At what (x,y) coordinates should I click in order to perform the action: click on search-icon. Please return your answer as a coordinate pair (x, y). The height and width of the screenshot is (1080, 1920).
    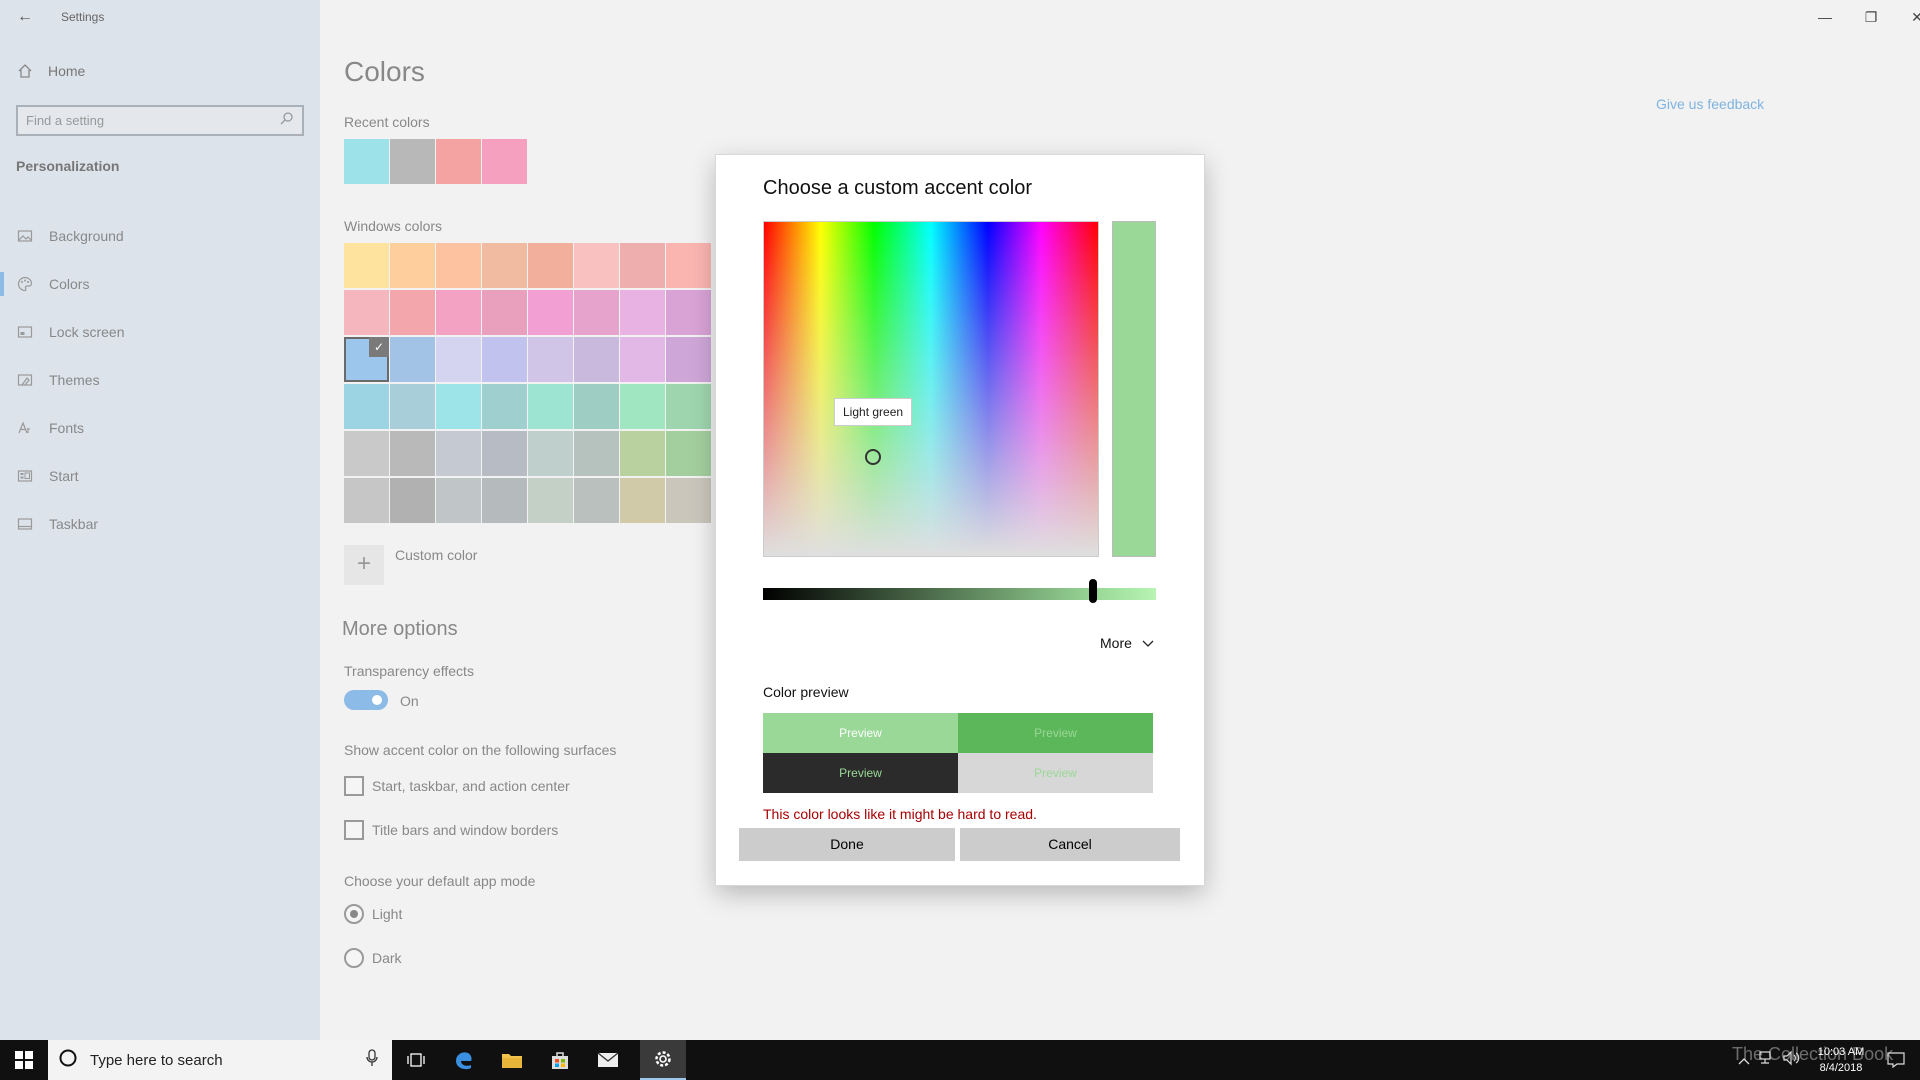
    Looking at the image, I should click on (287, 120).